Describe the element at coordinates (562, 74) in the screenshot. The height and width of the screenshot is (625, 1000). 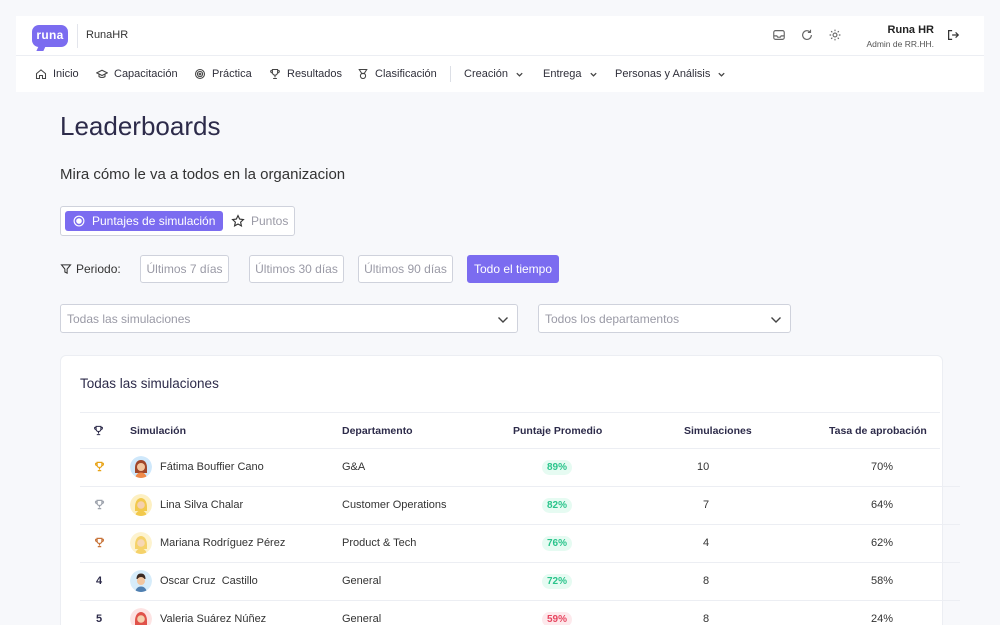
I see `nav-label: Entrega` at that location.